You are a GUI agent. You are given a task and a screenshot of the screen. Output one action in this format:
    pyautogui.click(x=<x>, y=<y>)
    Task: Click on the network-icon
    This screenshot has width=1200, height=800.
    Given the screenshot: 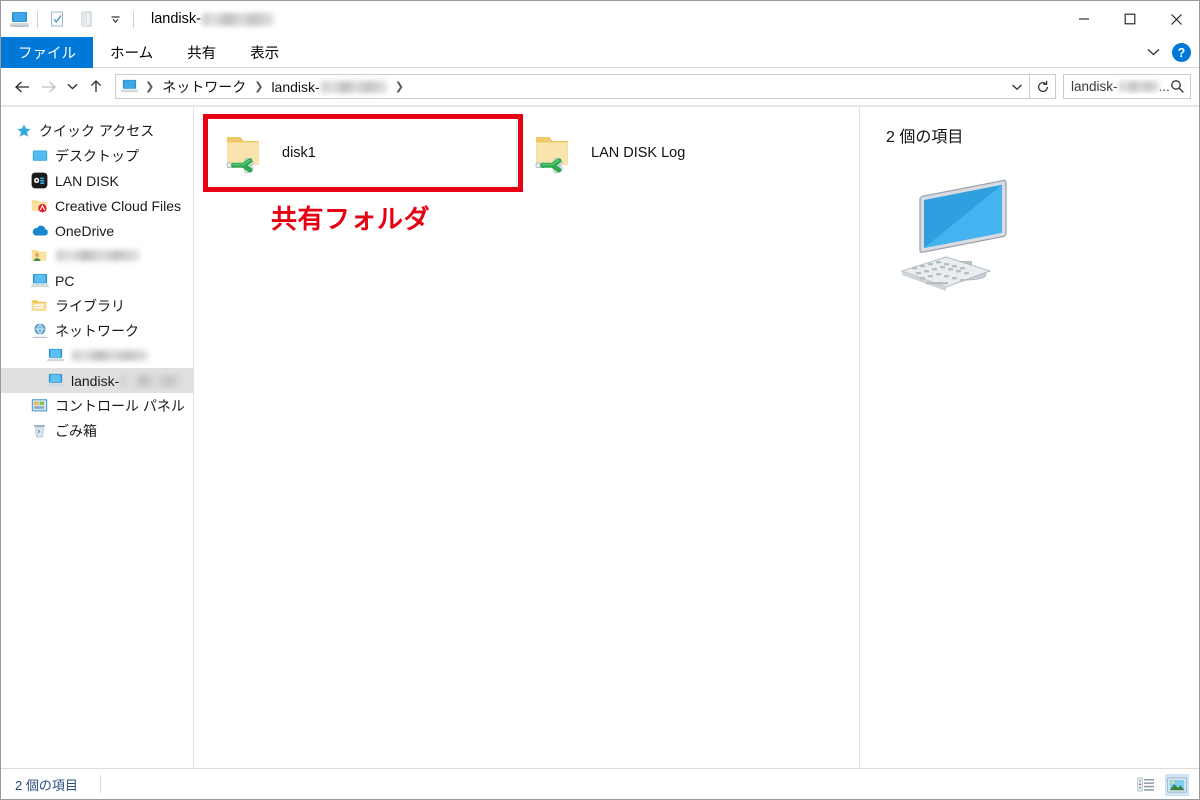 What is the action you would take?
    pyautogui.click(x=39, y=331)
    